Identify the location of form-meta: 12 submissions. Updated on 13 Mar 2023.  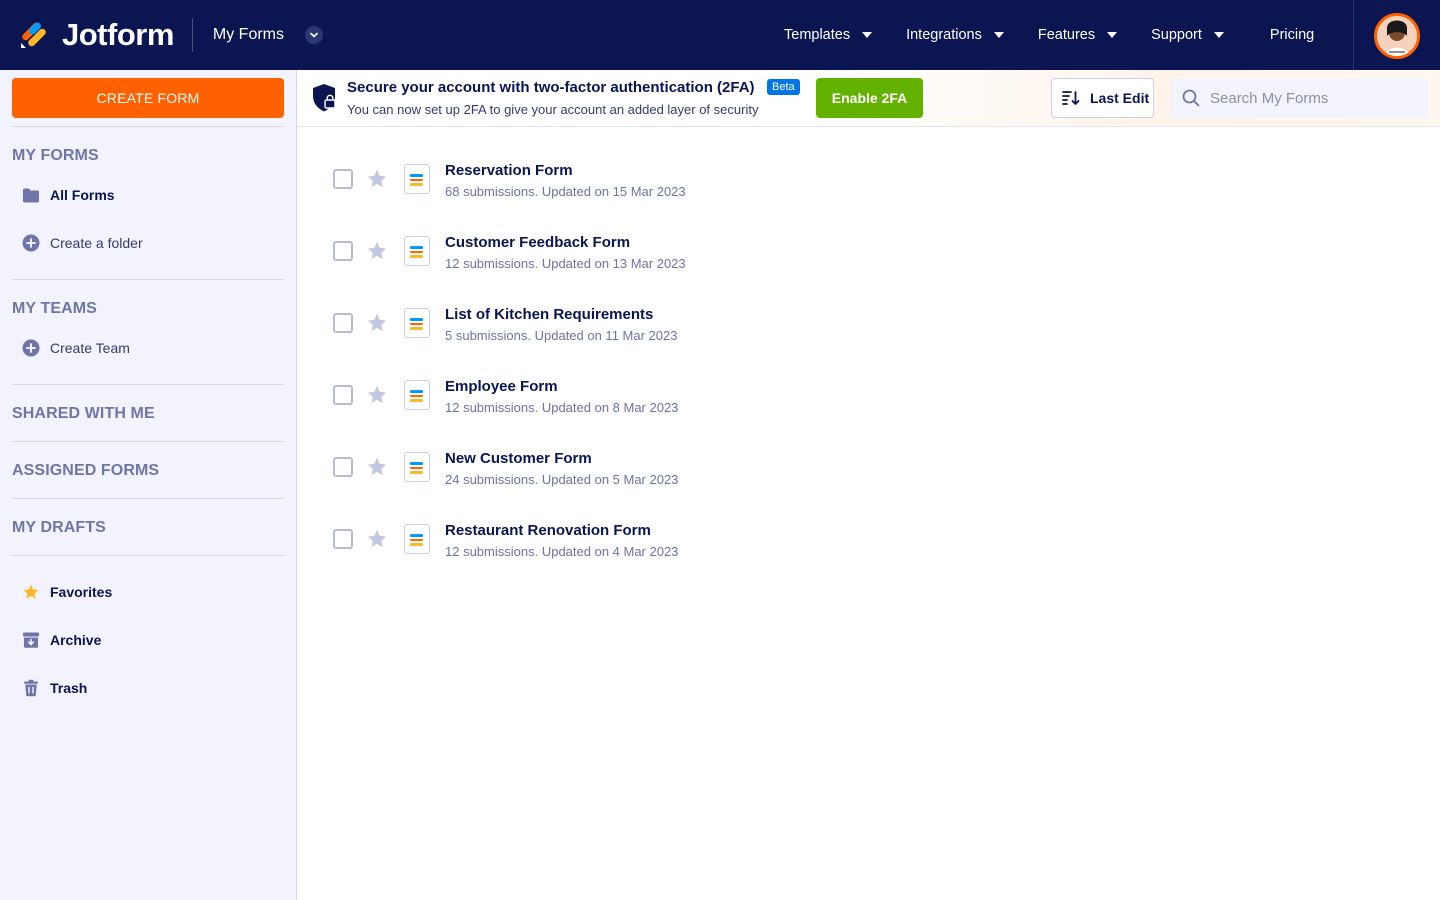
(565, 263).